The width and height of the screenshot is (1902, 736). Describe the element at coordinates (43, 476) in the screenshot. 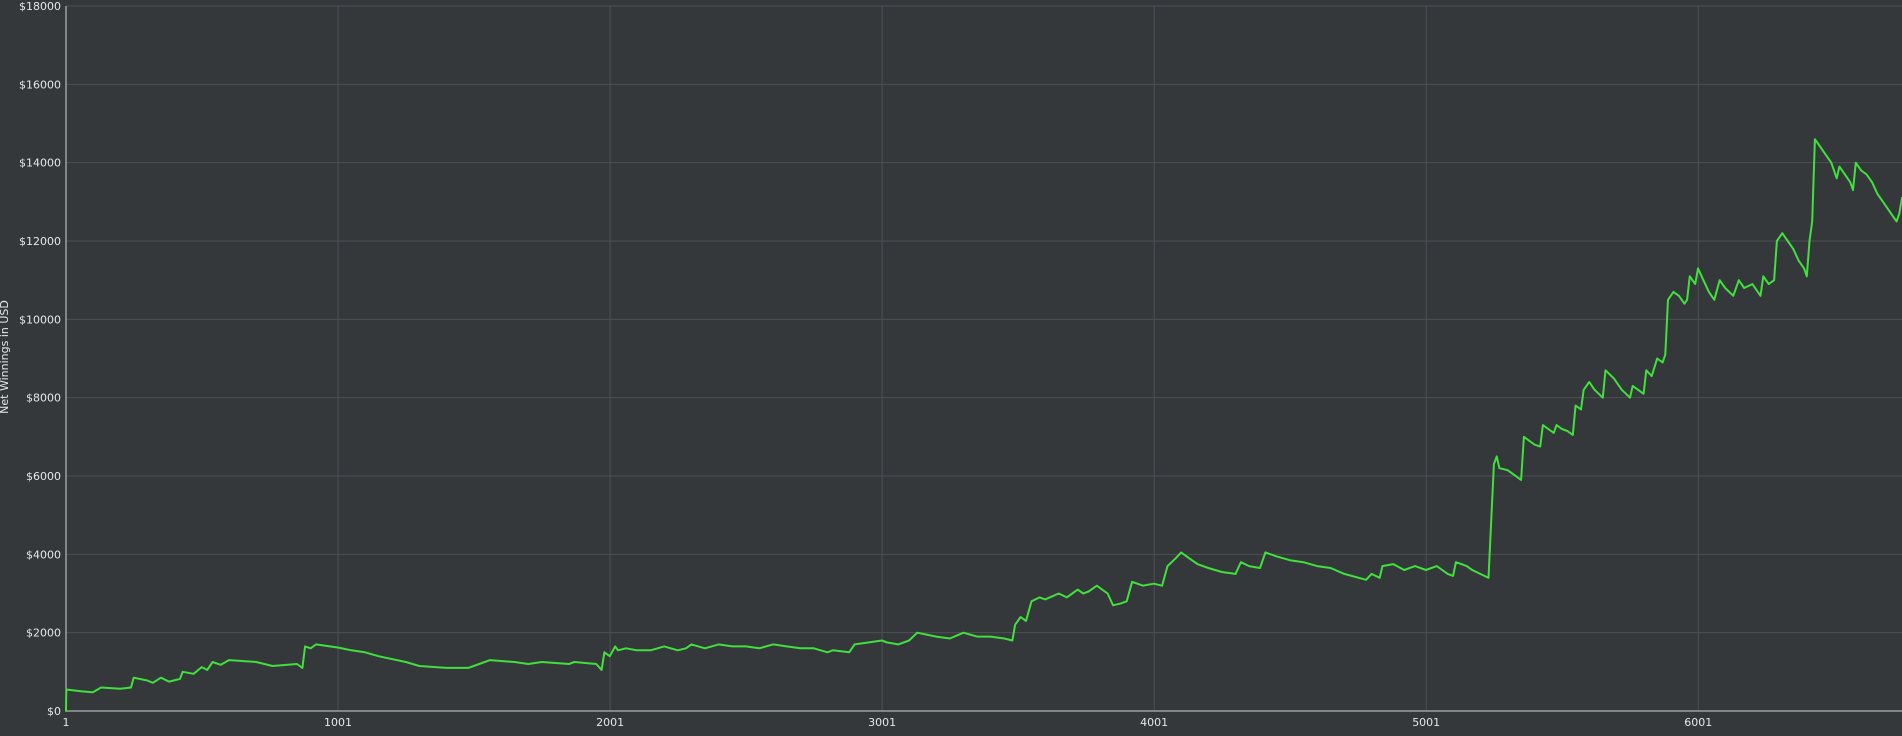

I see `y-tick-label: $6000` at that location.